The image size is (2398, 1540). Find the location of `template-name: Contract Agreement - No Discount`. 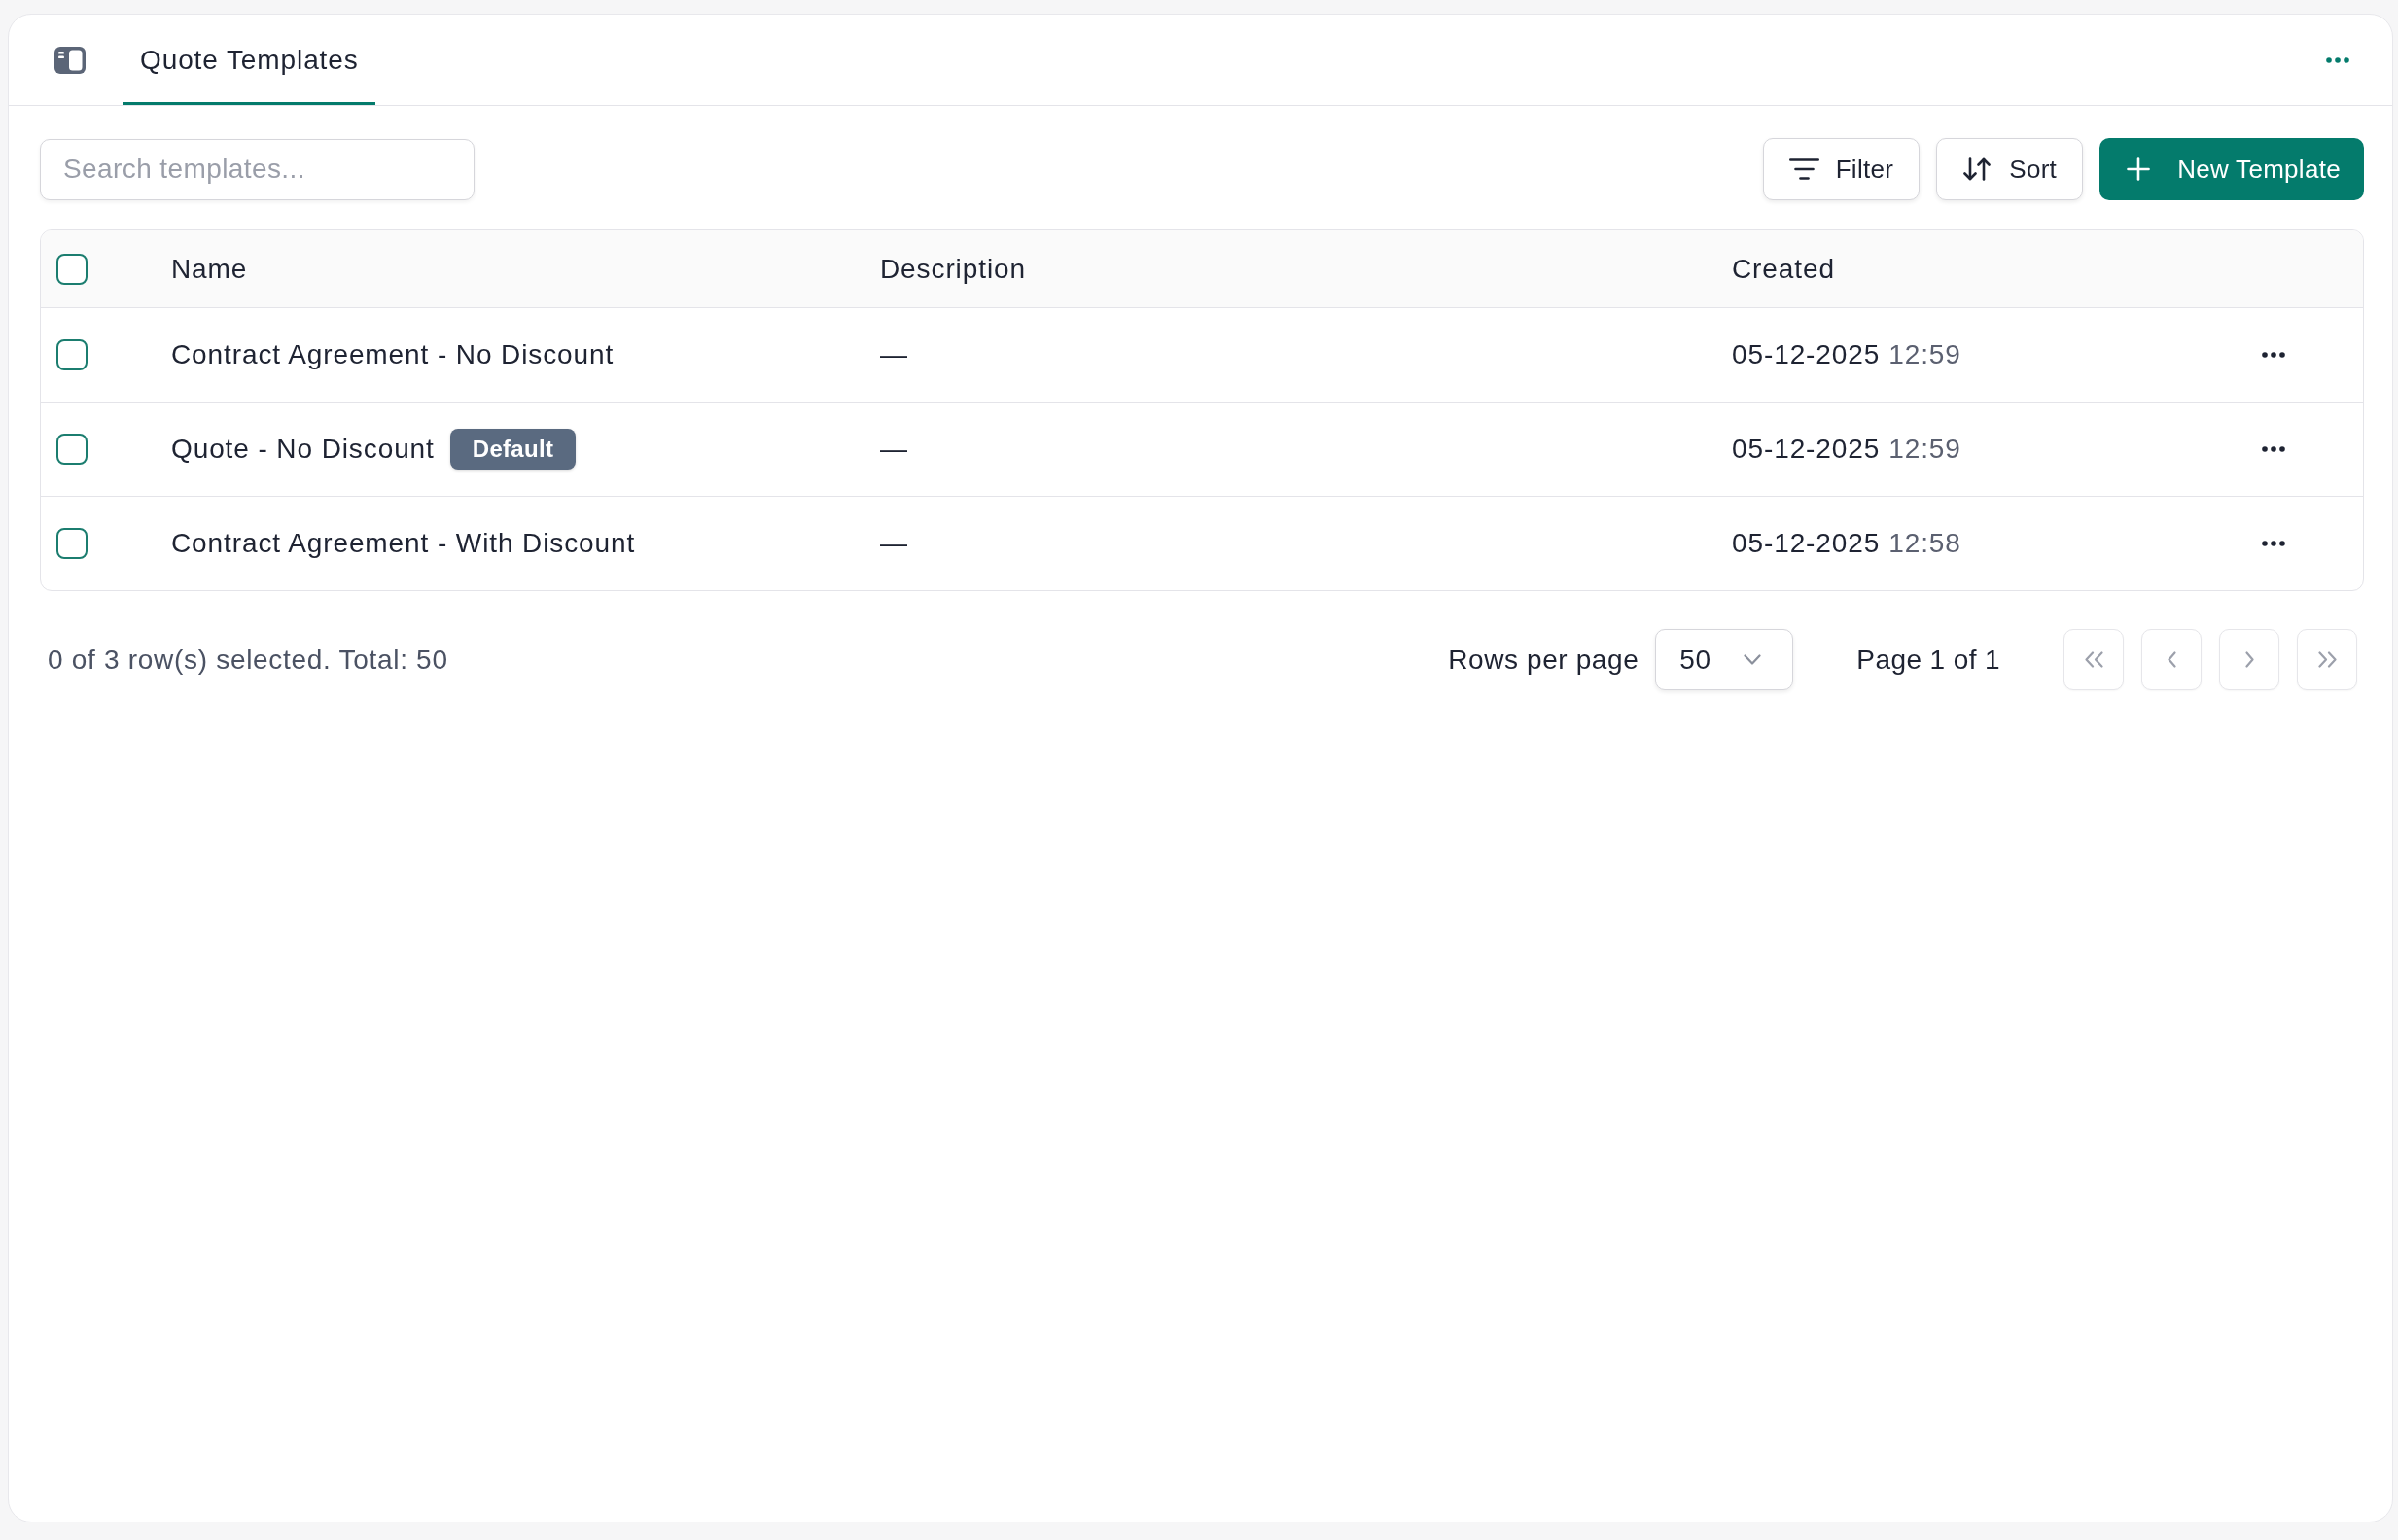

template-name: Contract Agreement - No Discount is located at coordinates (393, 354).